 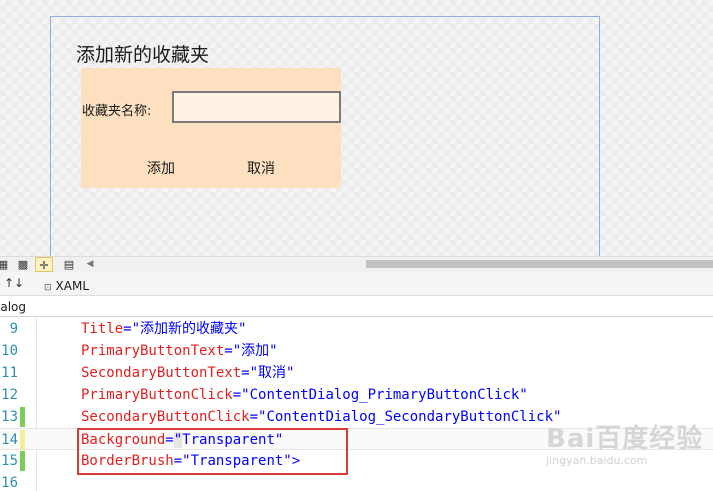 What do you see at coordinates (212, 451) in the screenshot?
I see `highlight-box` at bounding box center [212, 451].